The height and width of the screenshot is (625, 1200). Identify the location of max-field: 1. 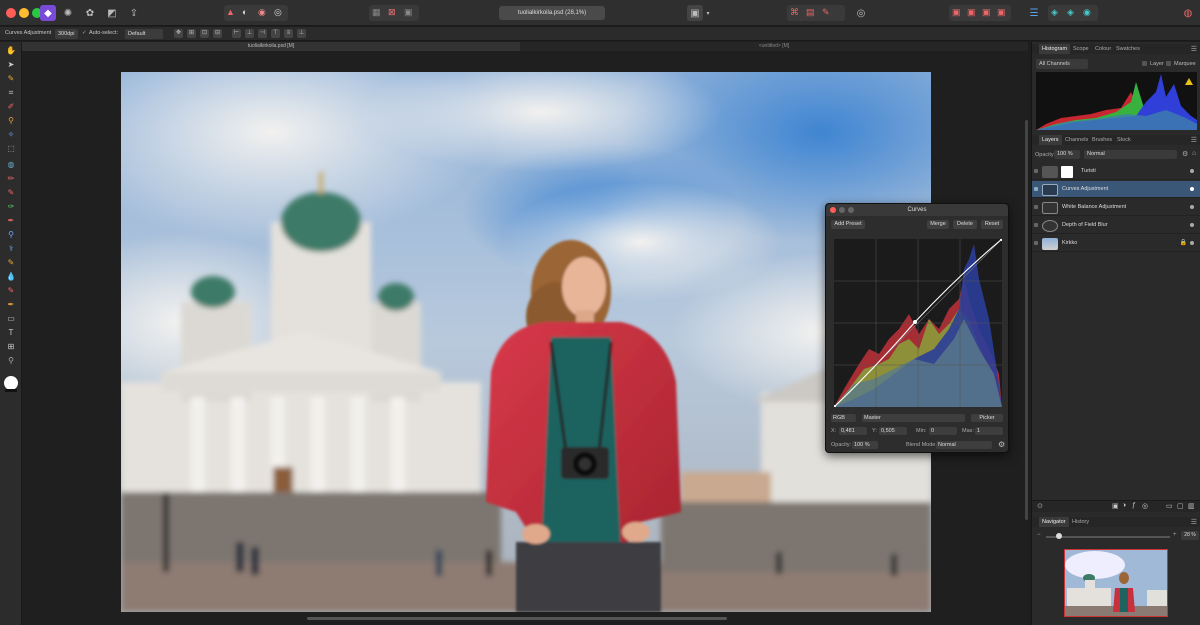
(989, 431).